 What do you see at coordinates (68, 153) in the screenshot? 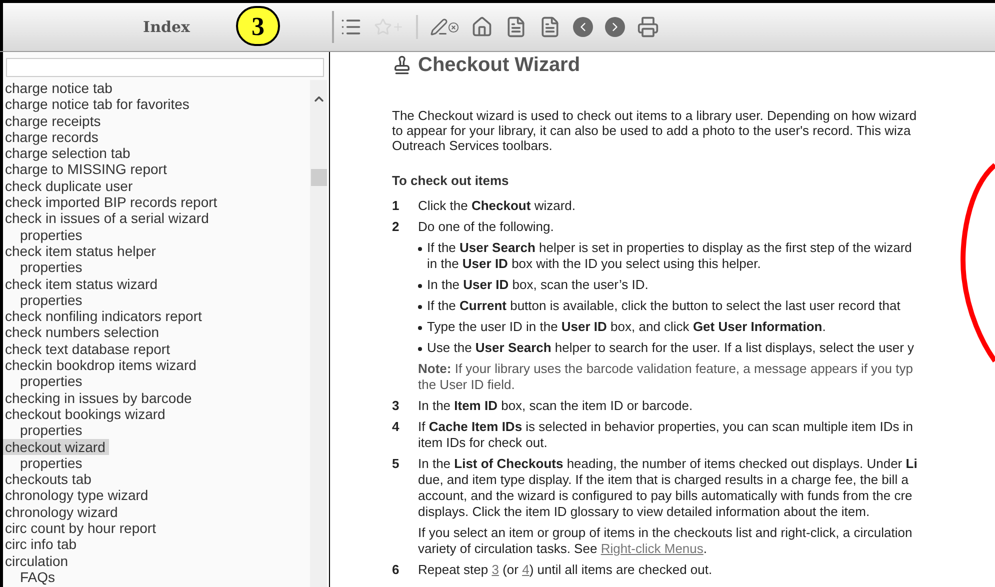
I see `index-entry: charge selection tab` at bounding box center [68, 153].